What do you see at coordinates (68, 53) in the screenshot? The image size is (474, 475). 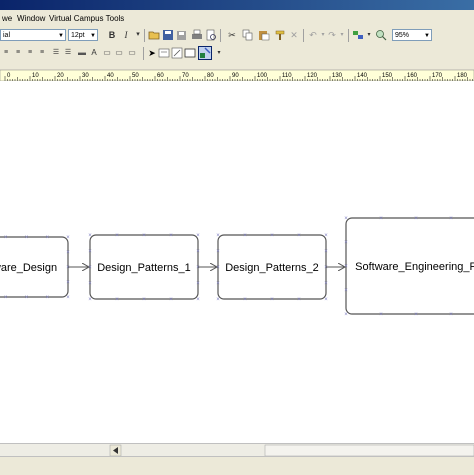 I see `indent-icon: ☰` at bounding box center [68, 53].